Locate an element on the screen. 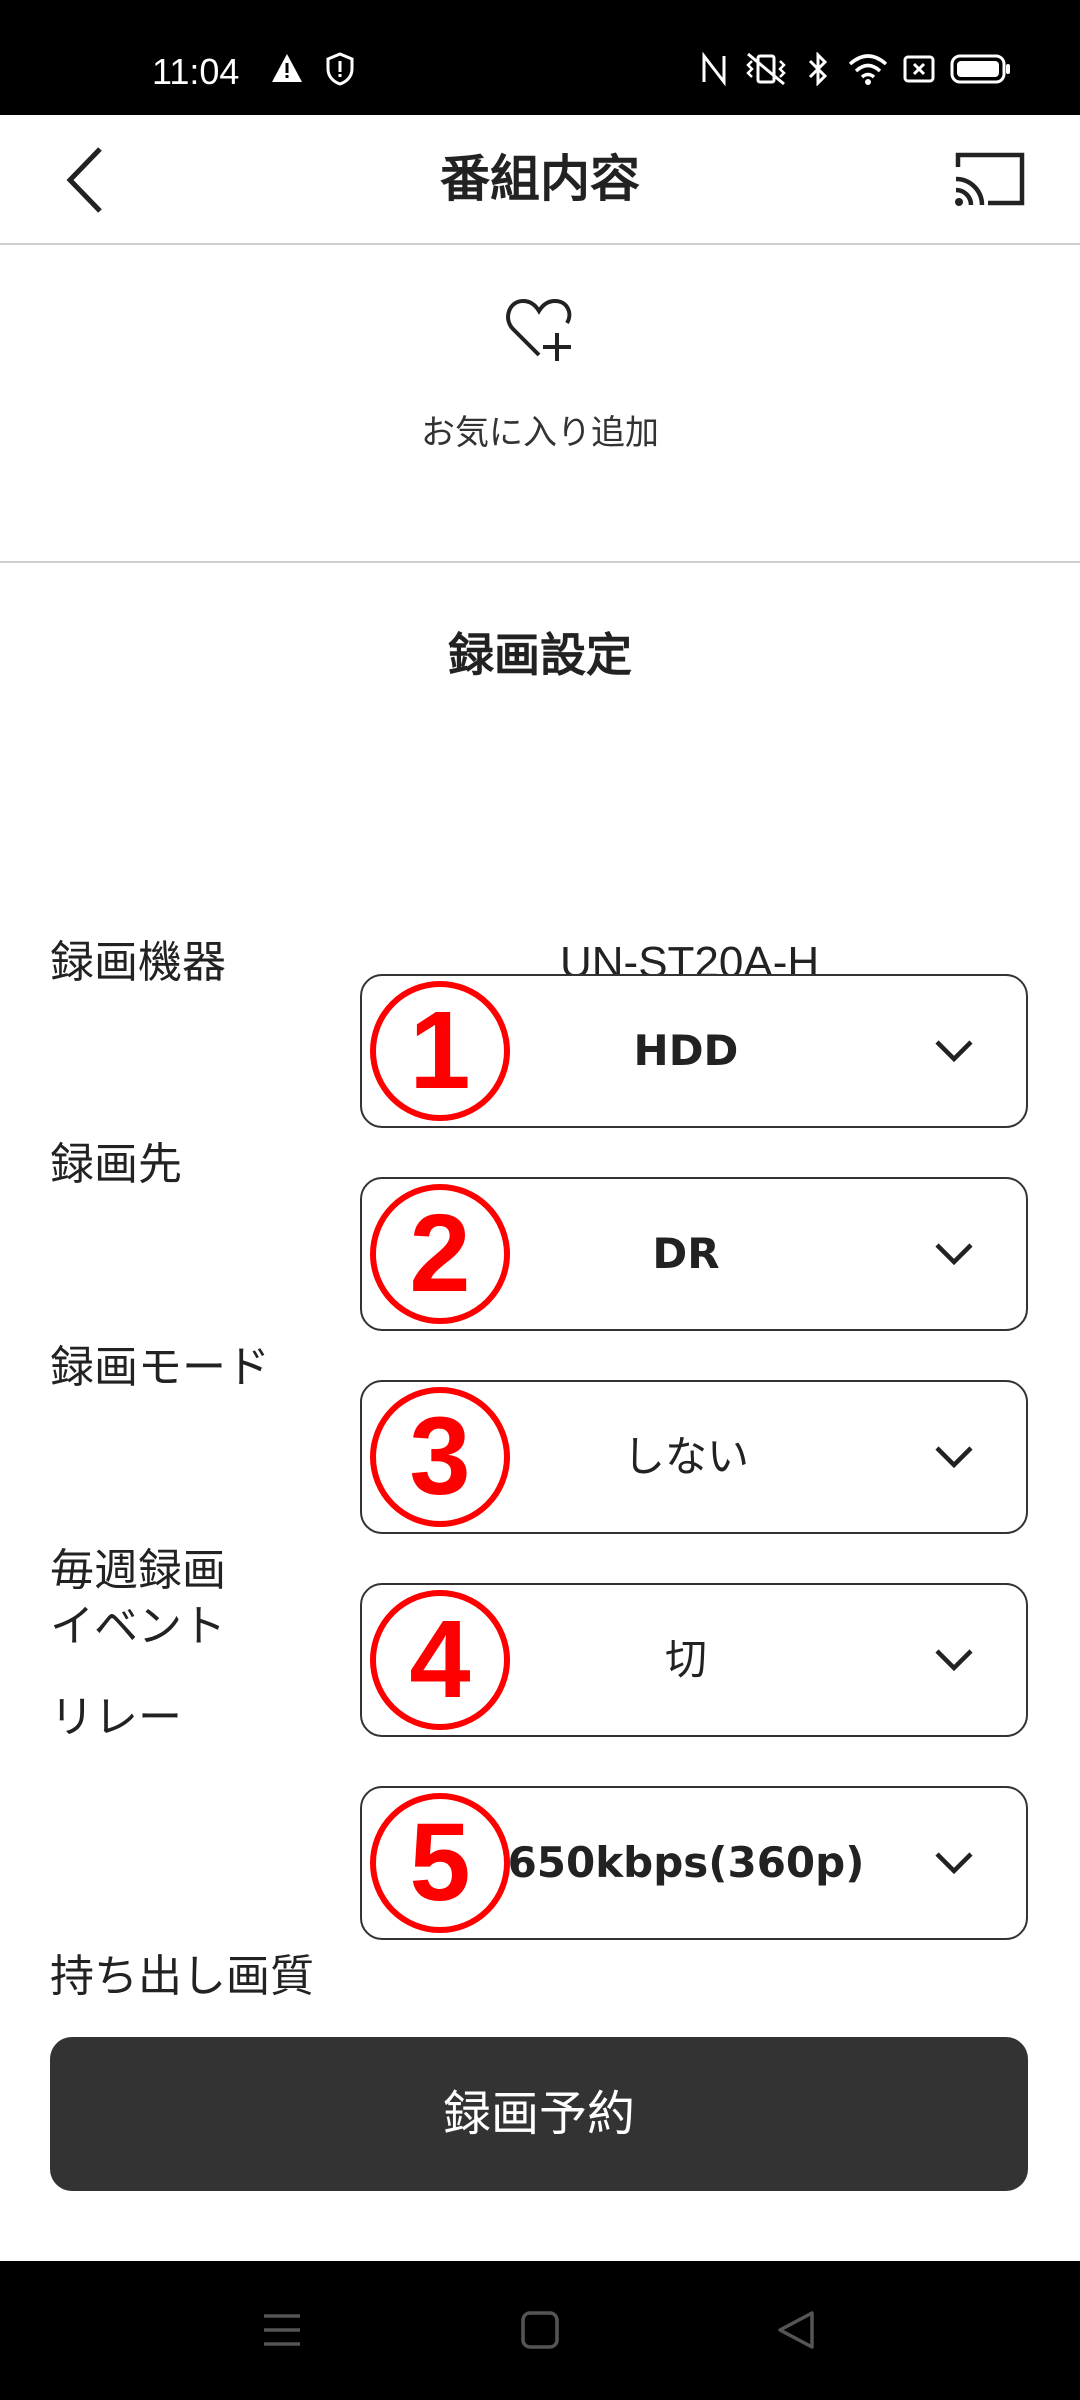 The image size is (1080, 2400). back-triangle-icon is located at coordinates (796, 2332).